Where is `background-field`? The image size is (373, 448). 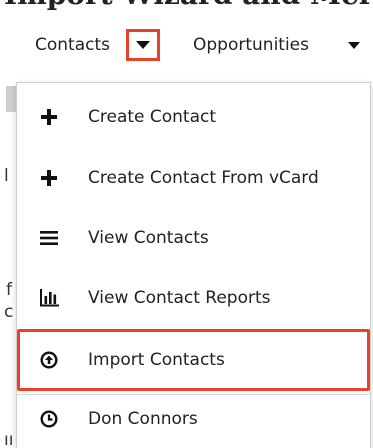
background-field is located at coordinates (11, 99).